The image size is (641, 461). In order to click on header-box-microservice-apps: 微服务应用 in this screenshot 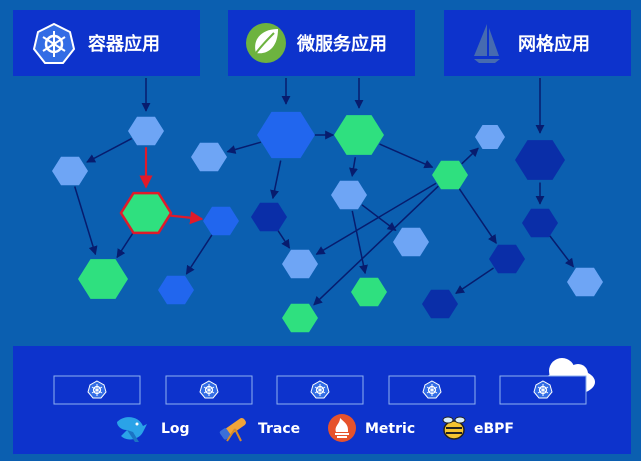, I will do `click(321, 43)`.